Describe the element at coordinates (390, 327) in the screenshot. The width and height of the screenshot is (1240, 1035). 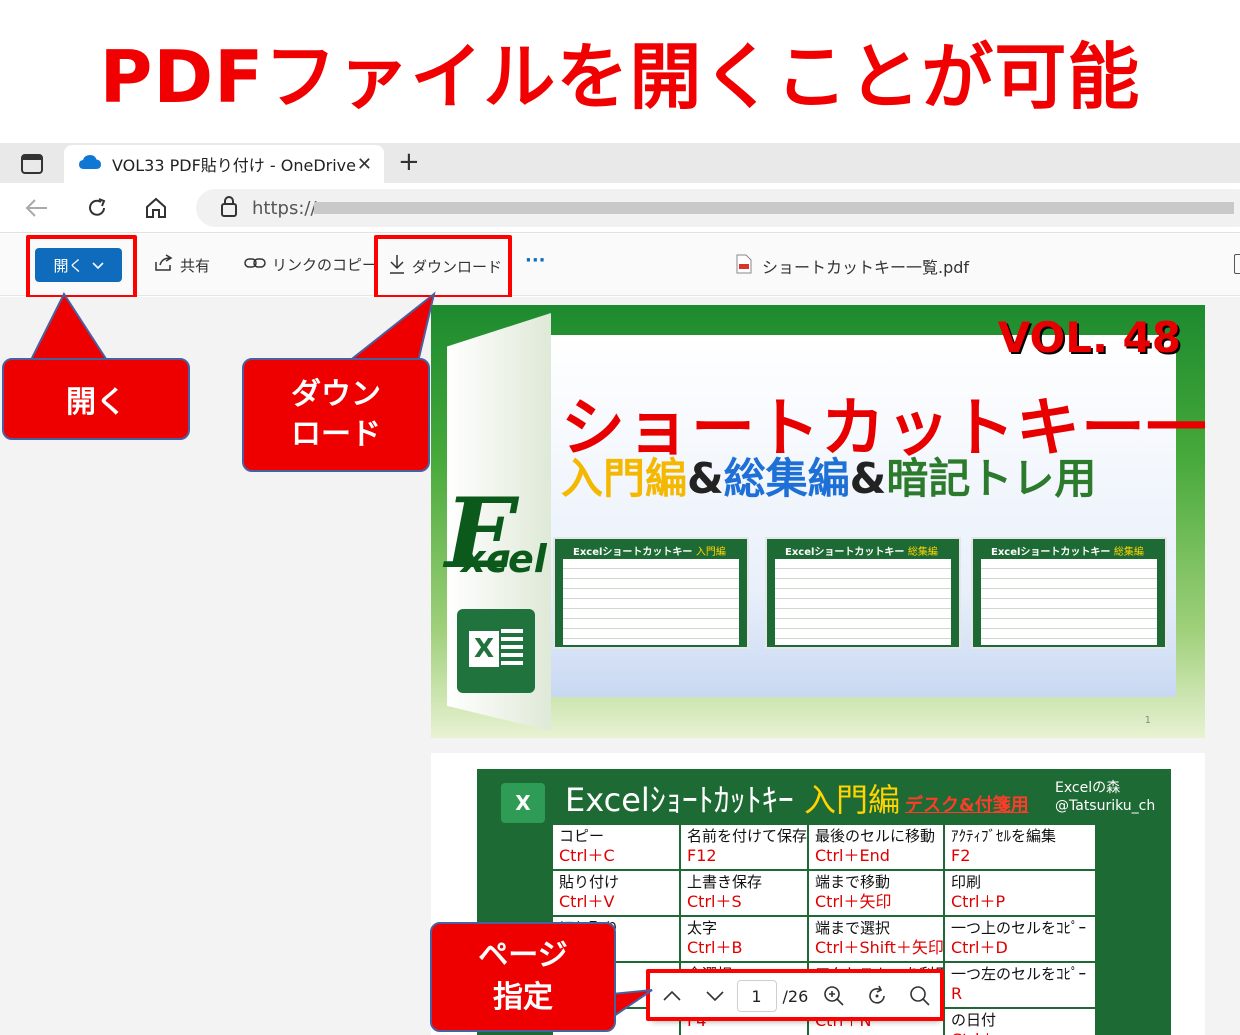
I see `download-callout-pointer` at that location.